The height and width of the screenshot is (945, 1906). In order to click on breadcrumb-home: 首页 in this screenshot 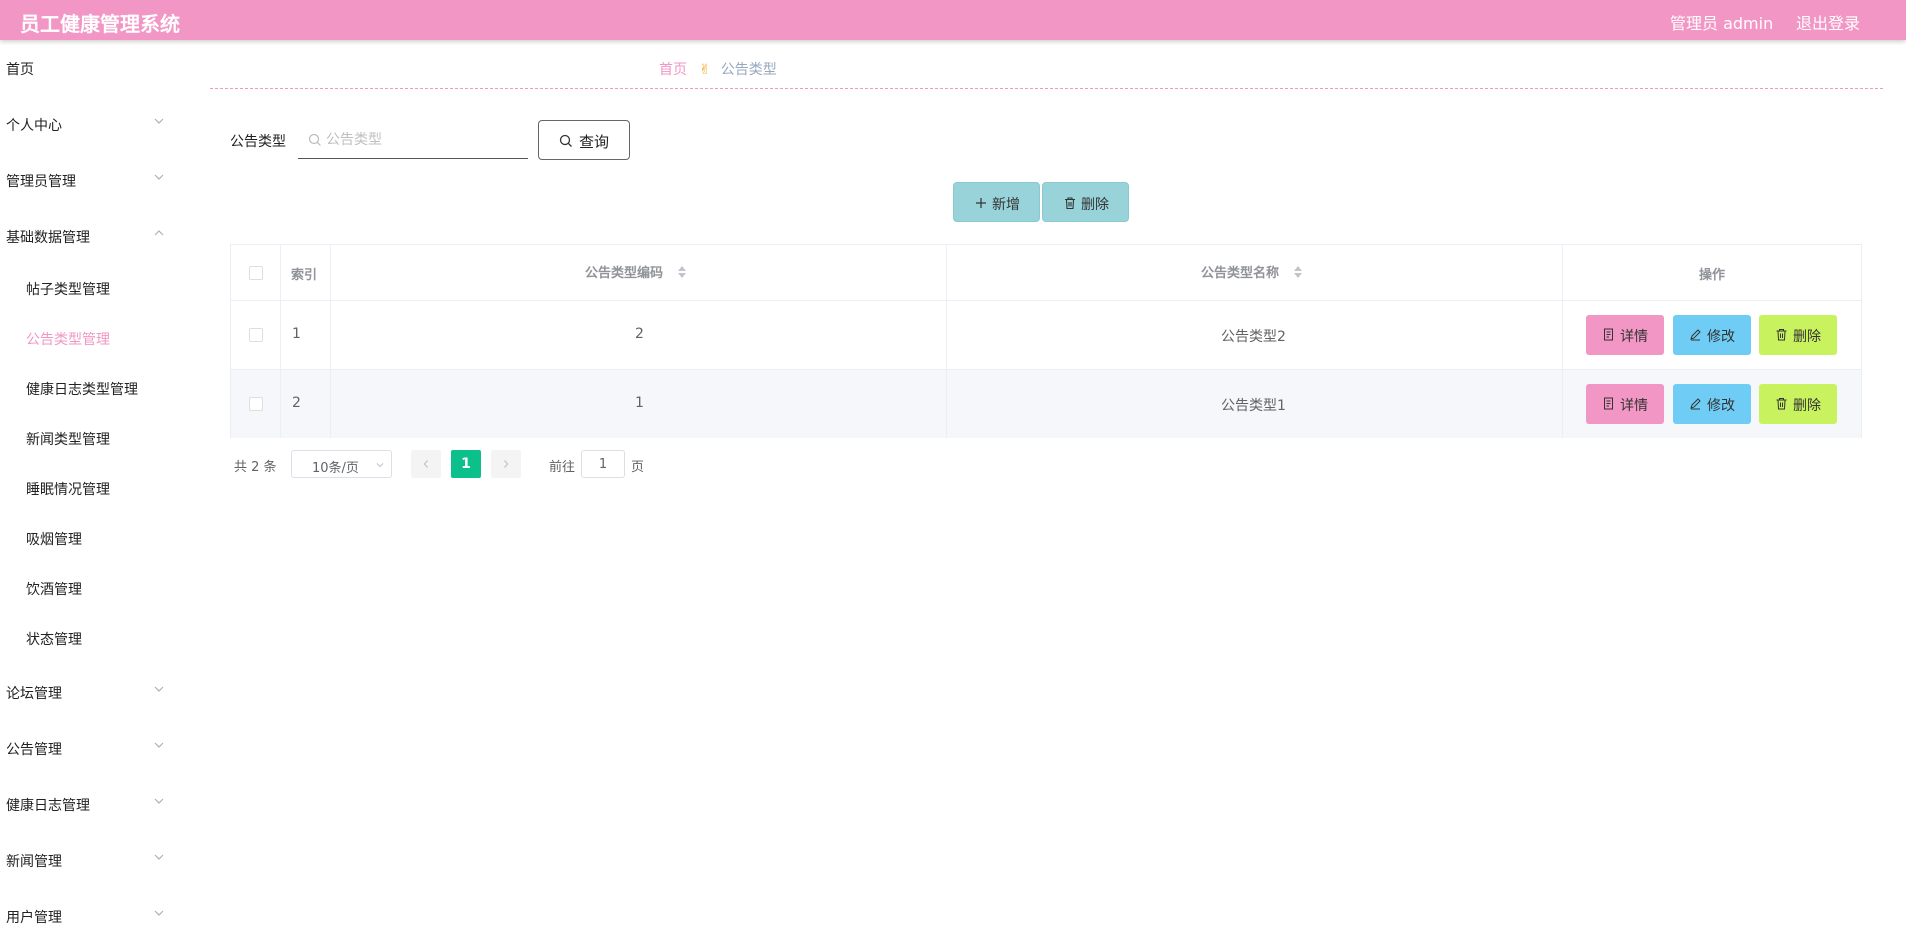, I will do `click(673, 70)`.